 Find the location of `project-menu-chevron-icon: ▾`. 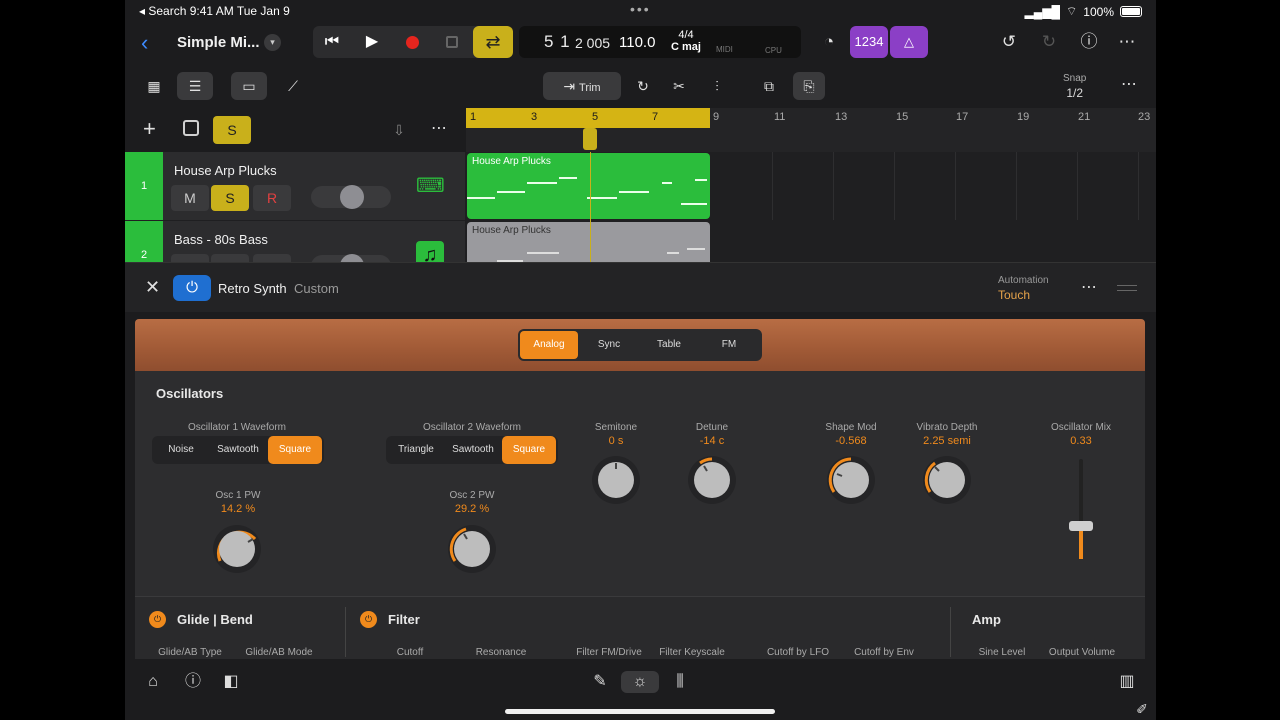

project-menu-chevron-icon: ▾ is located at coordinates (272, 42).